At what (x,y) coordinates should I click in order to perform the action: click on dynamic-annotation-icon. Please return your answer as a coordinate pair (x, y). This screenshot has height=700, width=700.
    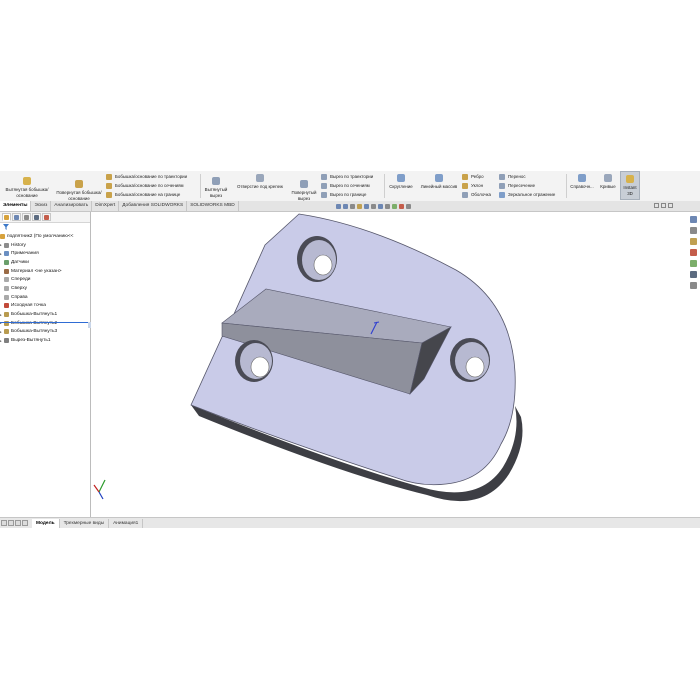
    Looking at the image, I should click on (366, 206).